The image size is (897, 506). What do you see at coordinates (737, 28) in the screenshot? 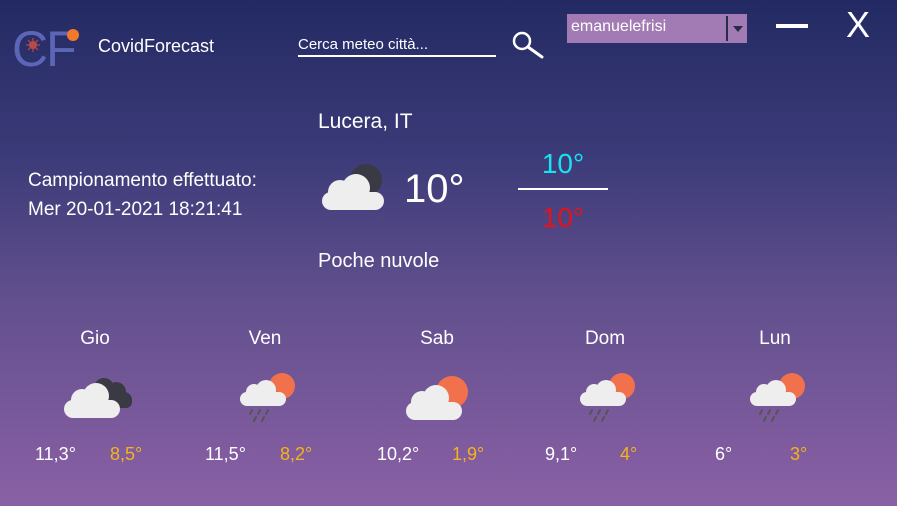
I see `chevron-down-icon` at bounding box center [737, 28].